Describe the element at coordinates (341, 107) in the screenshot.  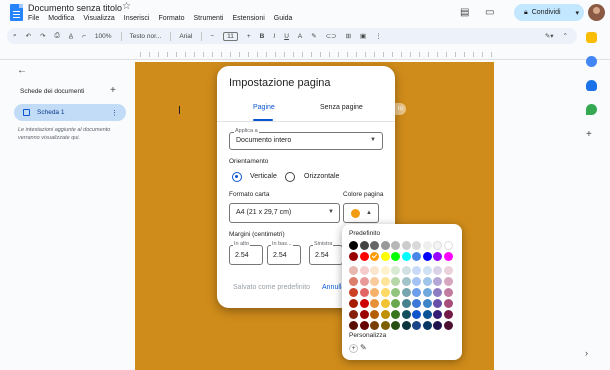
I see `tab-pageless: Senza pagine` at that location.